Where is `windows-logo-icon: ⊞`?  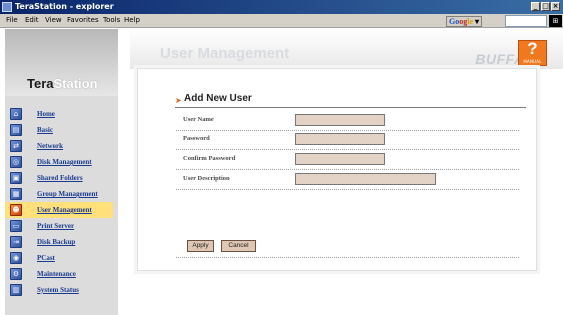 windows-logo-icon: ⊞ is located at coordinates (555, 21).